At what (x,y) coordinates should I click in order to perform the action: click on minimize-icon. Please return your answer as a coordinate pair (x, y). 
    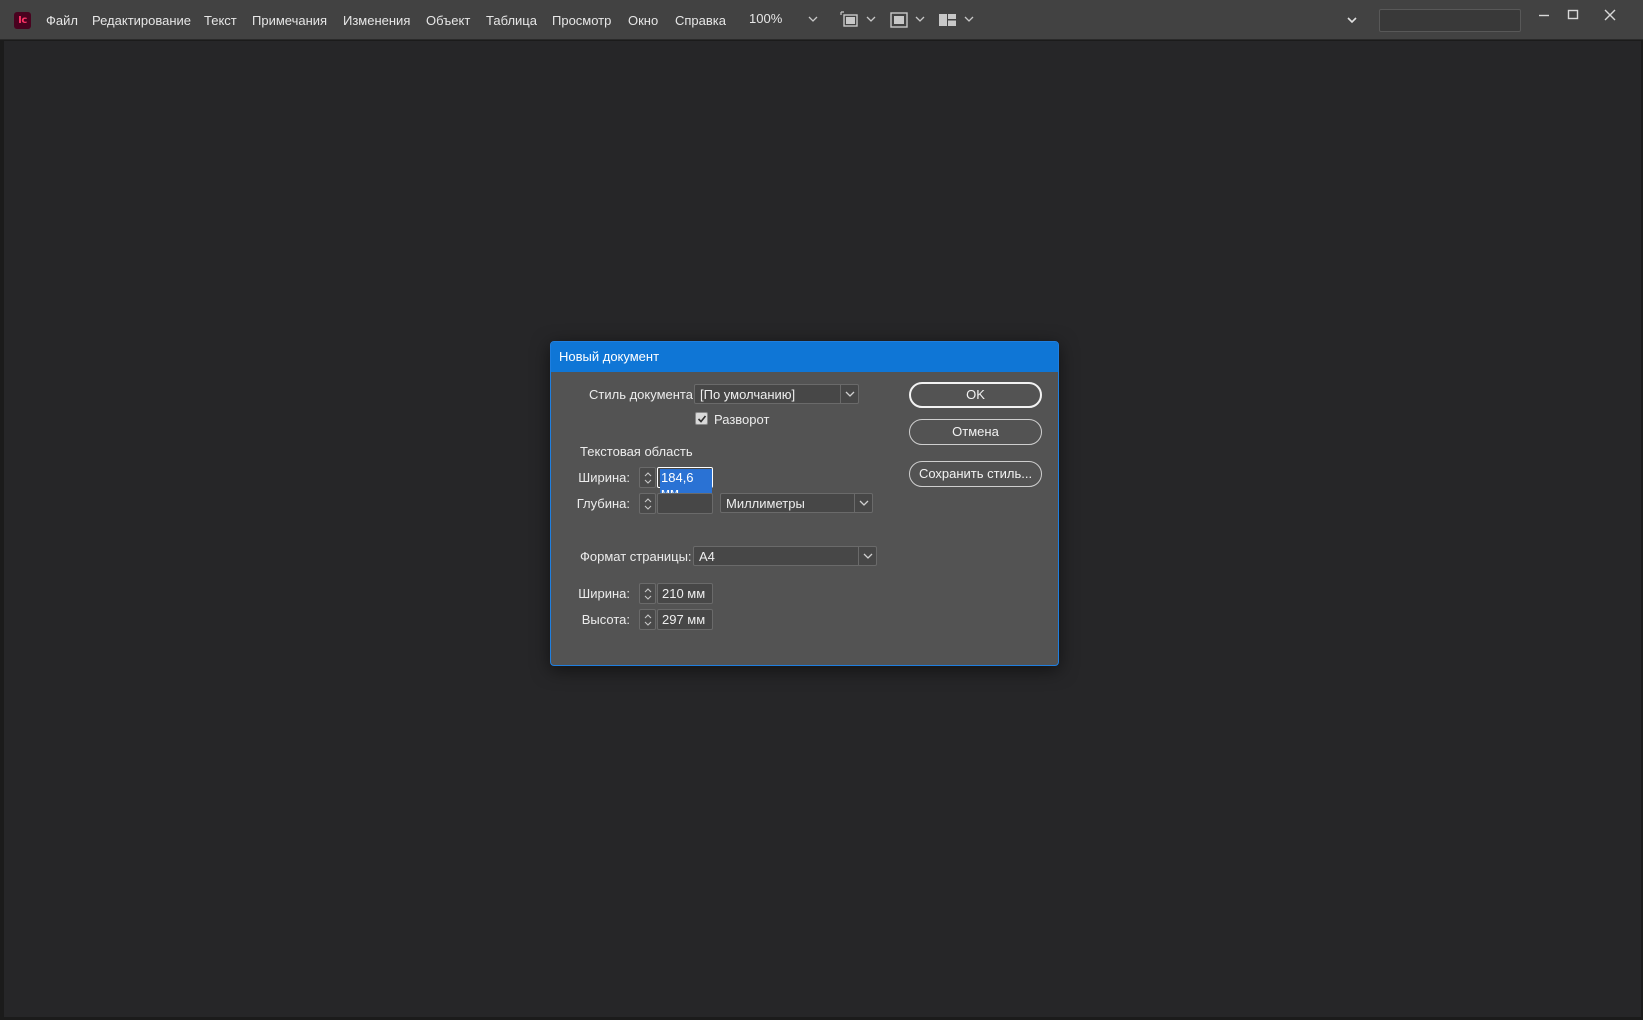
    Looking at the image, I should click on (1544, 15).